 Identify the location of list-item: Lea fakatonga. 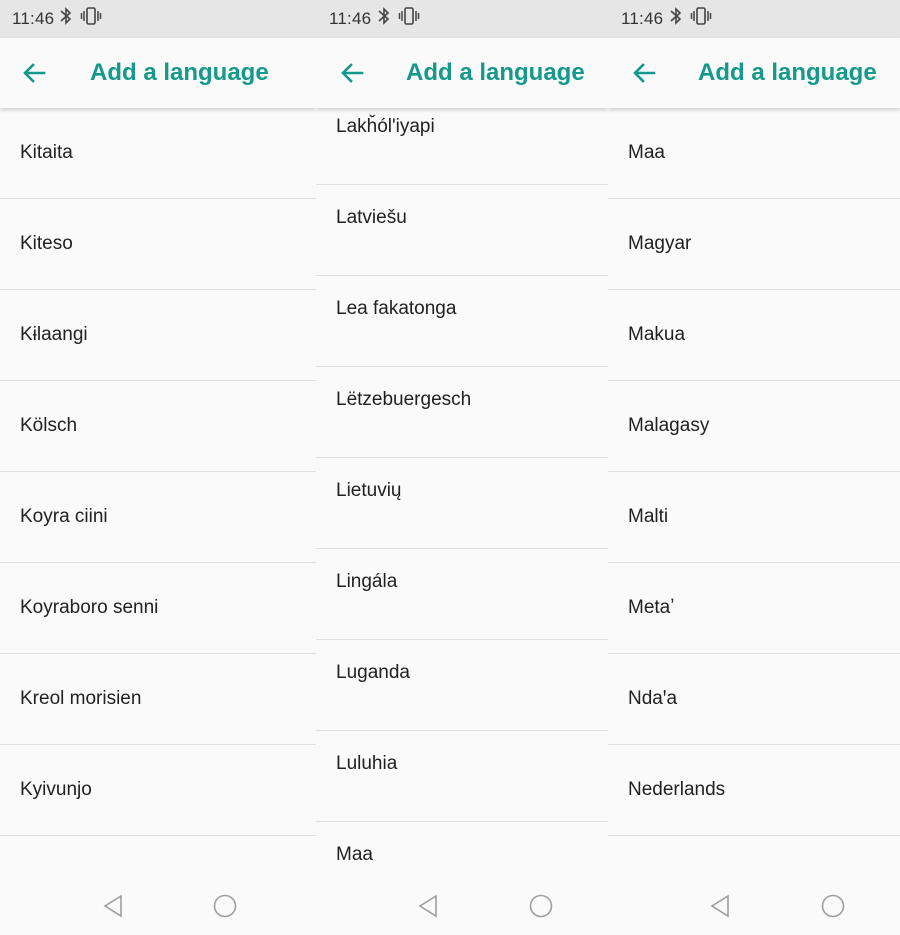
(462, 321).